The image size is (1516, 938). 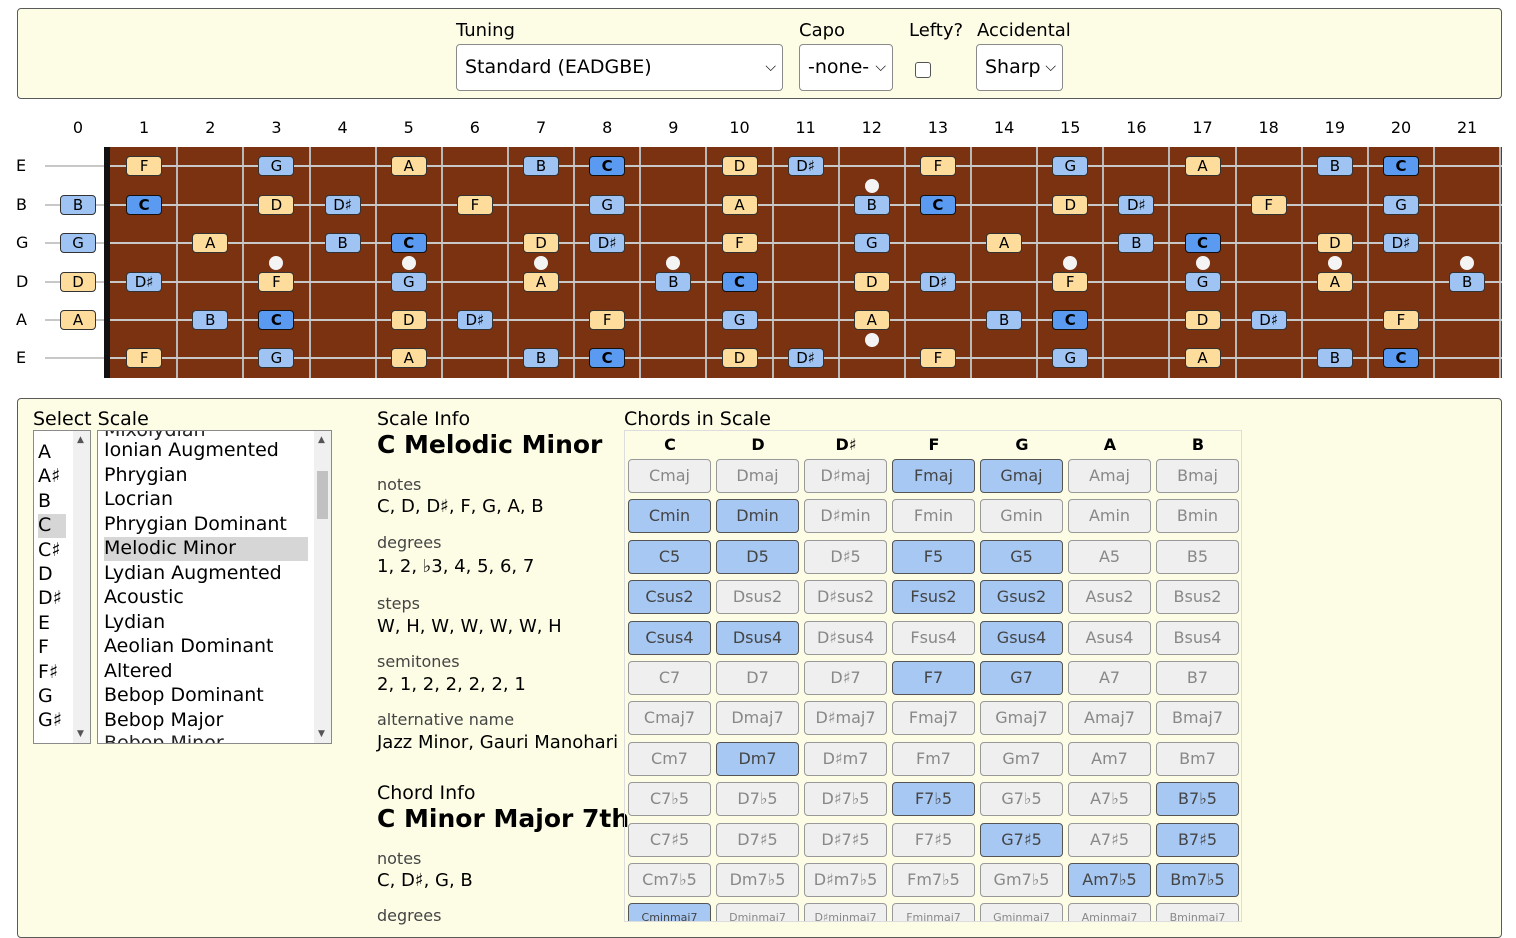 What do you see at coordinates (619, 67) in the screenshot?
I see `tuning-select: Standard (EADGBE) ⌵` at bounding box center [619, 67].